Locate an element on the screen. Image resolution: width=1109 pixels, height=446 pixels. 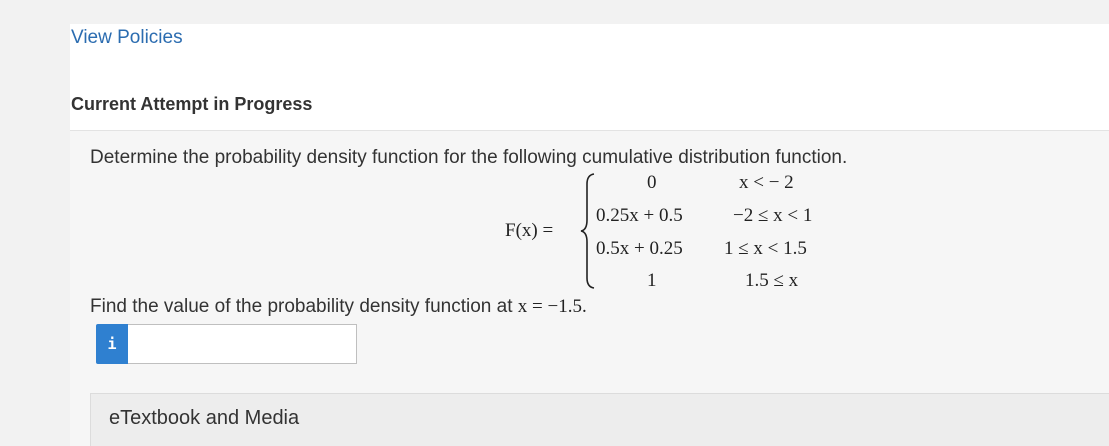
answer-input is located at coordinates (242, 344).